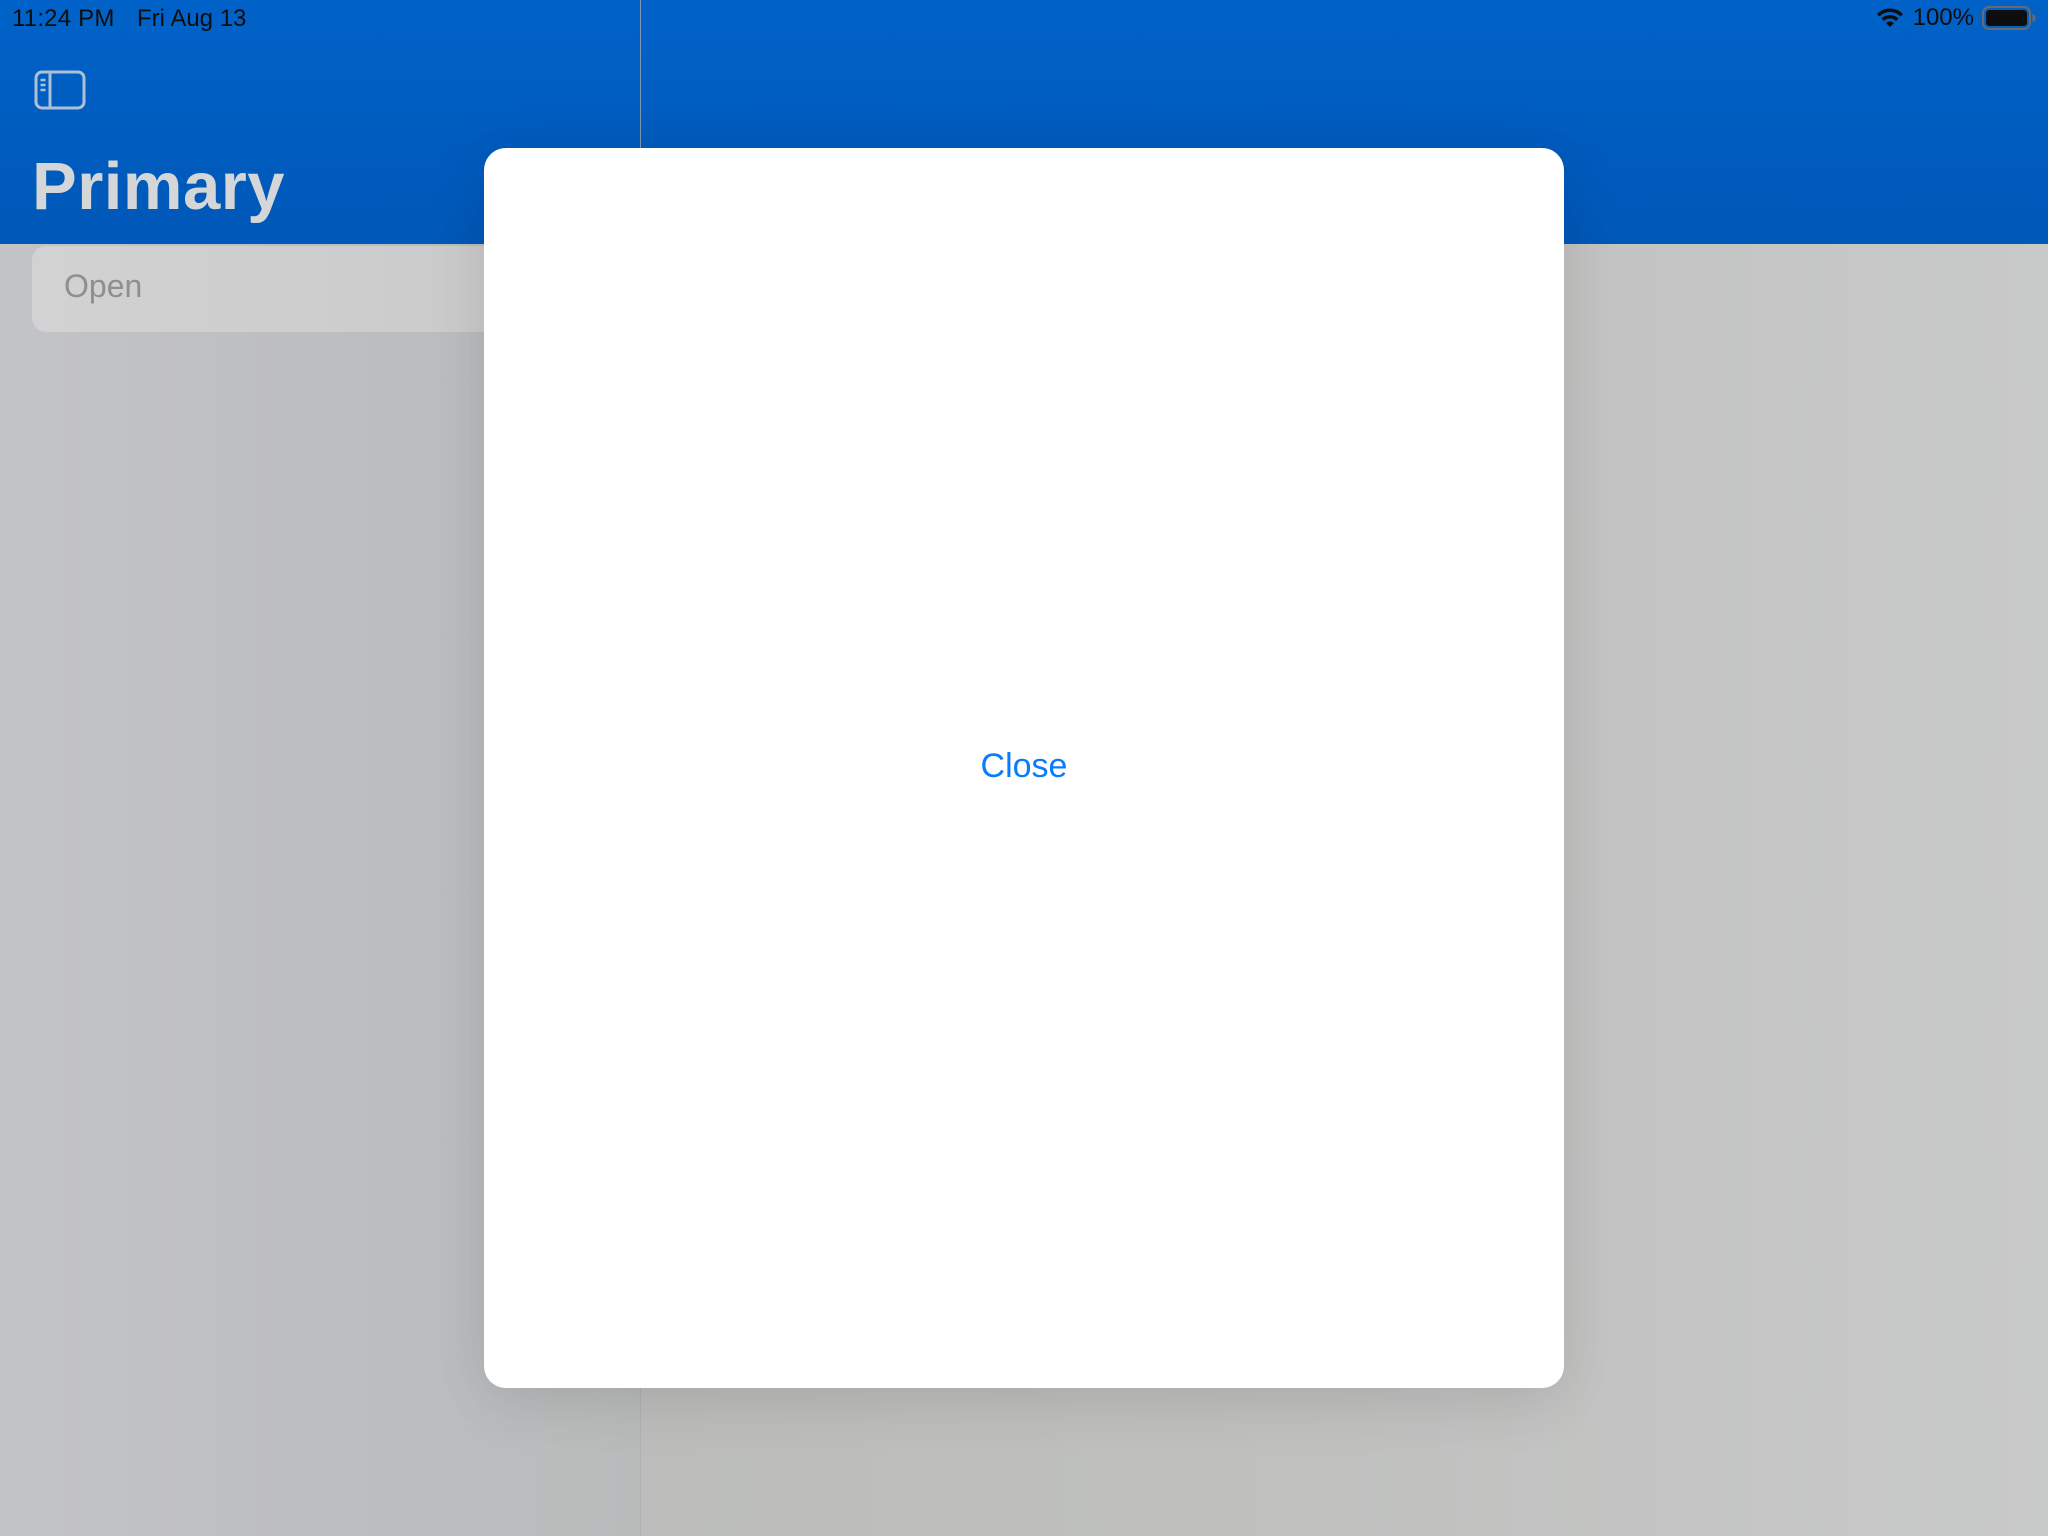 The image size is (2048, 1536). I want to click on close-button: Close, so click(1024, 766).